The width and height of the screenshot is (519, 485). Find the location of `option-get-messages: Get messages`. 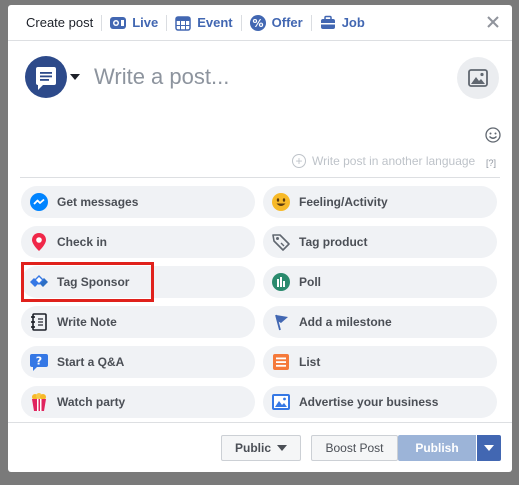

option-get-messages: Get messages is located at coordinates (138, 202).